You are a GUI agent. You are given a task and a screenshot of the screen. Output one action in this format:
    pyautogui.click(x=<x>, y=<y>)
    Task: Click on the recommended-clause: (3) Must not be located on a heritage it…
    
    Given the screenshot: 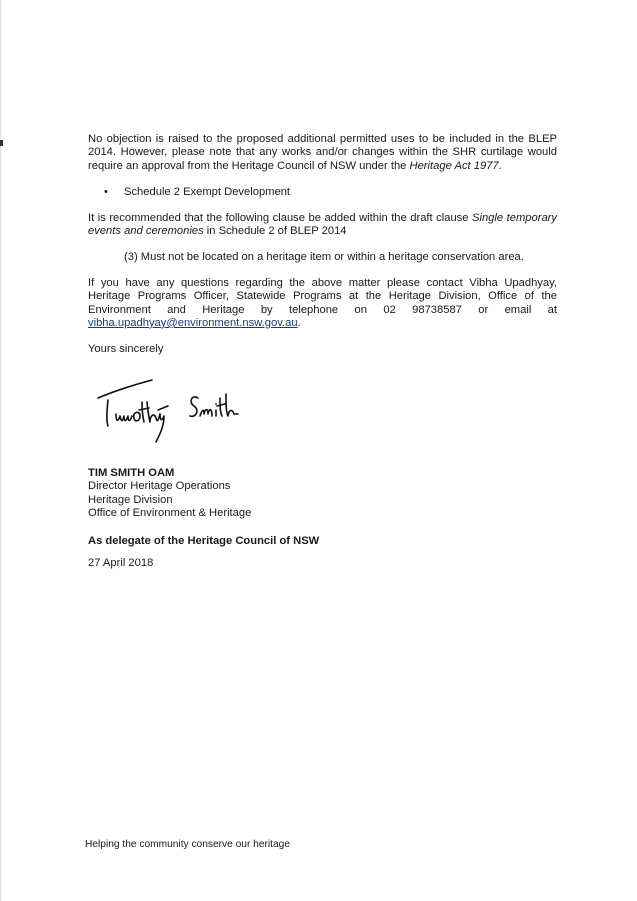 What is the action you would take?
    pyautogui.click(x=324, y=257)
    